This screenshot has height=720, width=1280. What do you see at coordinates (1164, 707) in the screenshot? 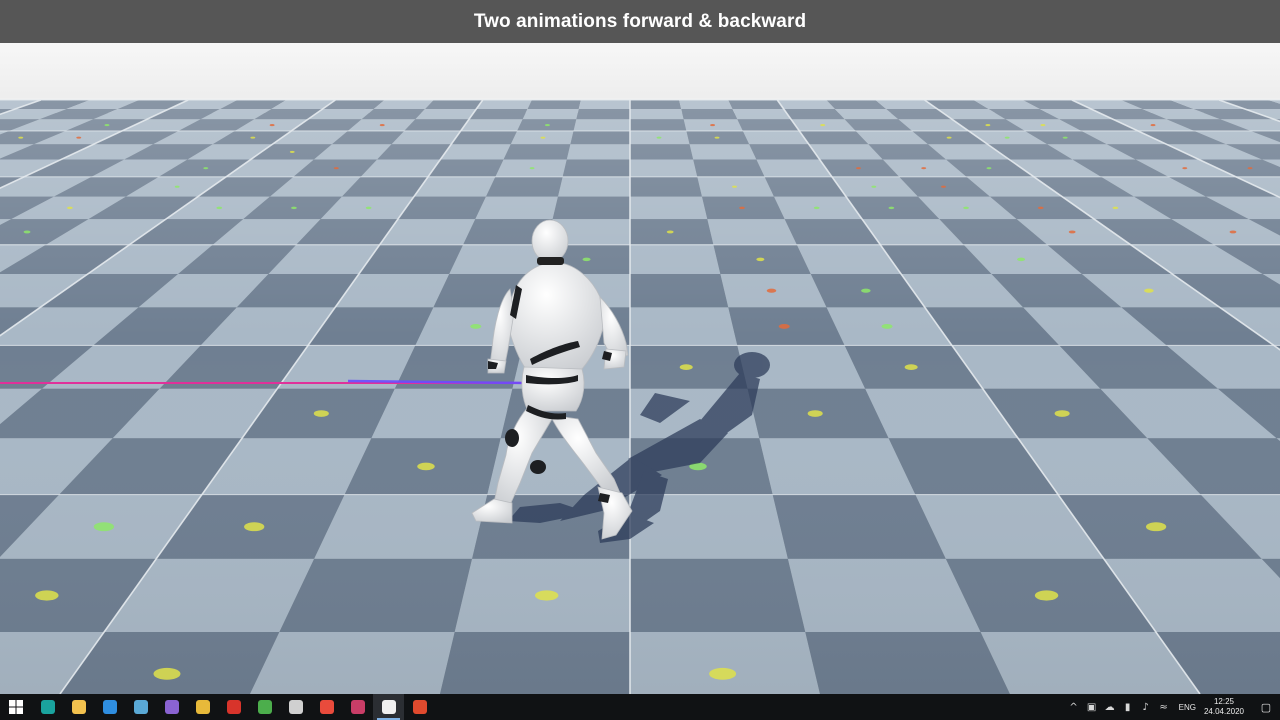
I see `wifi-icon: ≈` at bounding box center [1164, 707].